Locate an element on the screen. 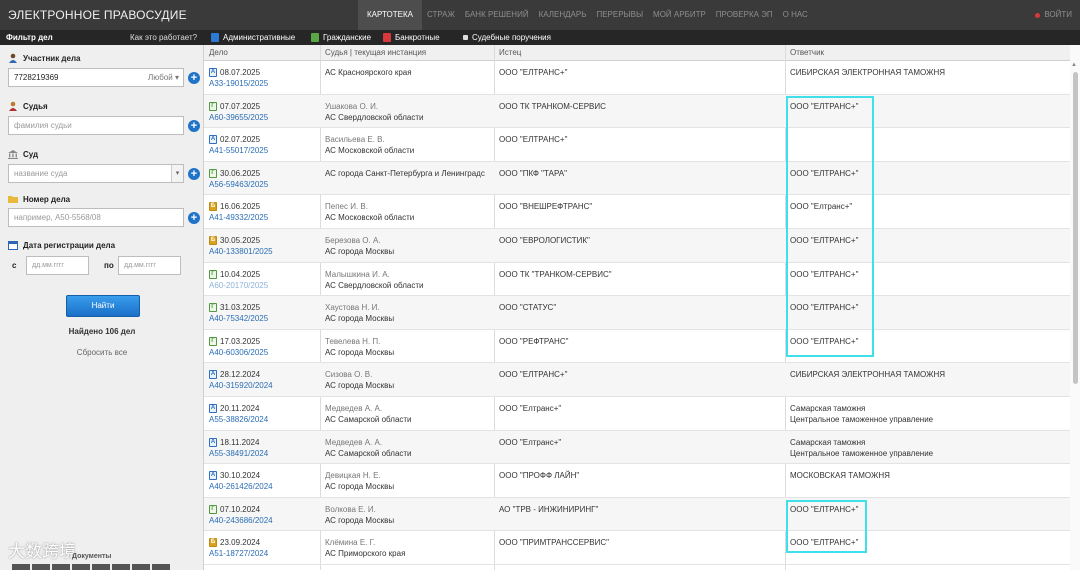 This screenshot has height=570, width=1080. judge-input: фамилия судьи is located at coordinates (96, 125).